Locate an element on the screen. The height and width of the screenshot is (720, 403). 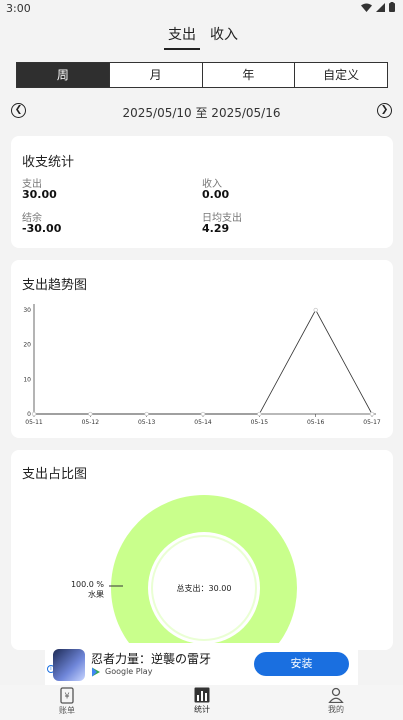
bottom-nav: ¥ 账单 统计 我的 is located at coordinates (201, 702).